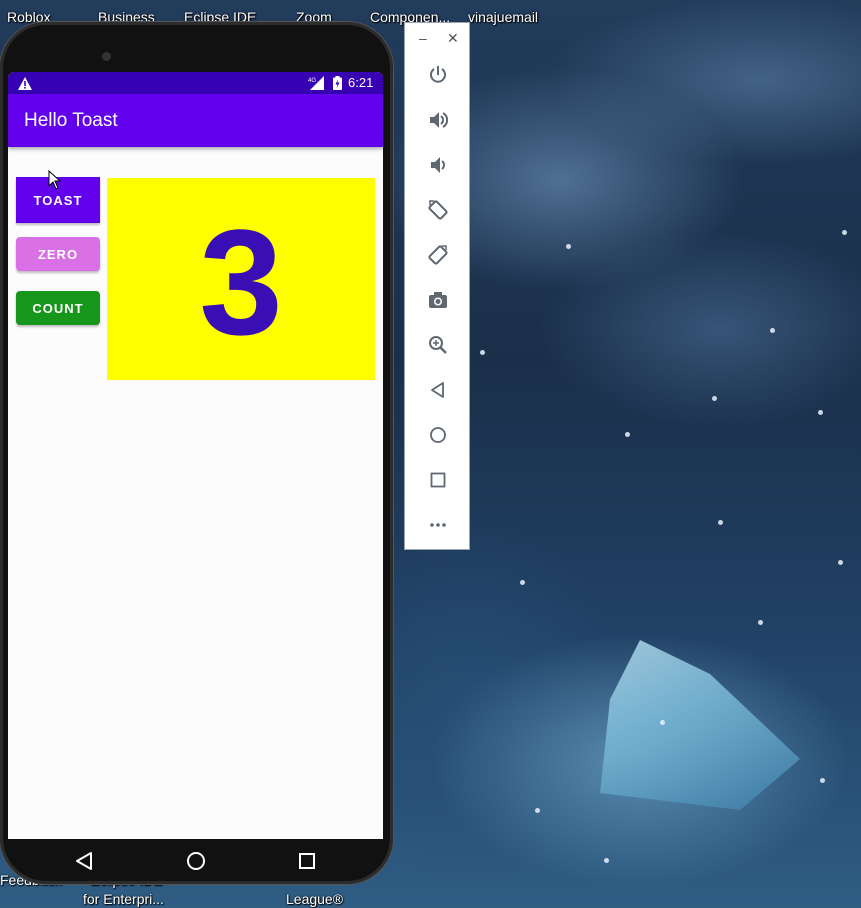 The image size is (861, 908). What do you see at coordinates (700, 725) in the screenshot?
I see `wallpaper-mountain` at bounding box center [700, 725].